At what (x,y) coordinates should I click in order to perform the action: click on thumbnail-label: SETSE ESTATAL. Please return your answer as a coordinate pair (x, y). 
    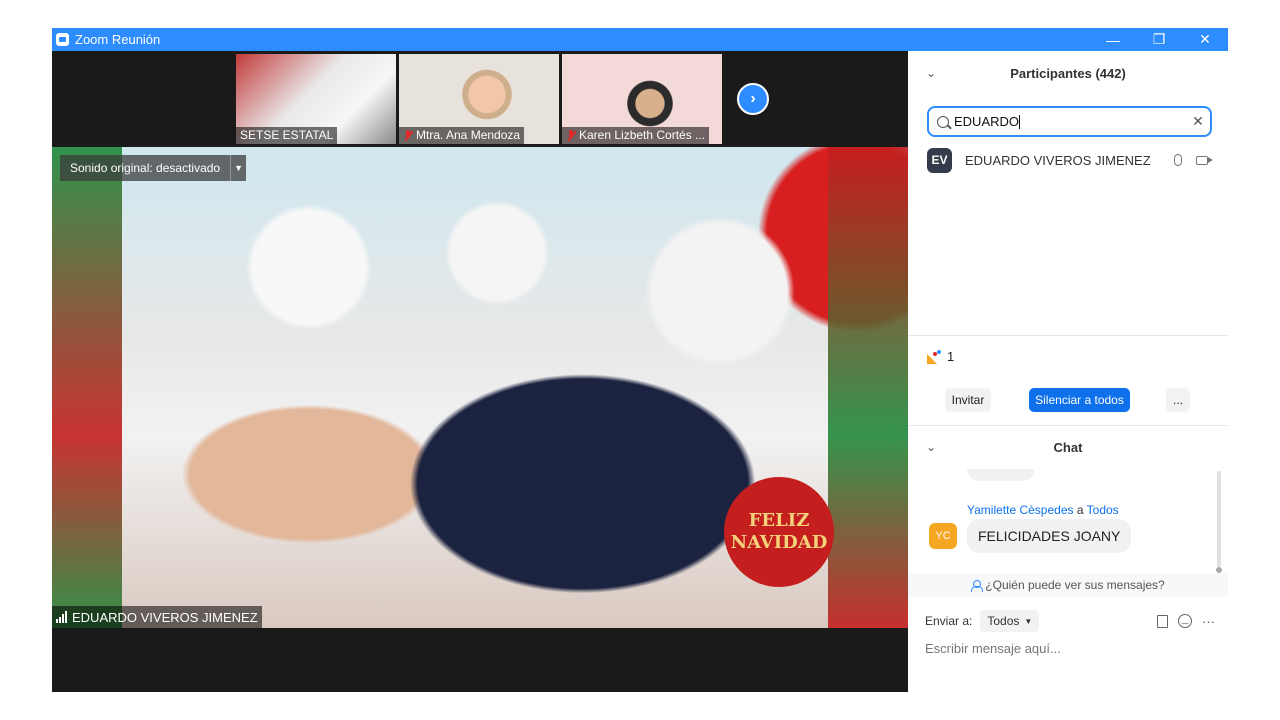
    Looking at the image, I should click on (287, 135).